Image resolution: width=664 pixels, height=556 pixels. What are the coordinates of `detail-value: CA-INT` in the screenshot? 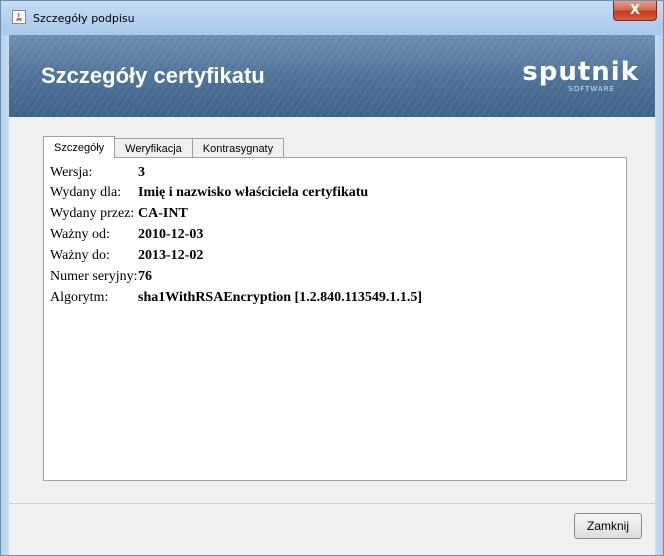 It's located at (163, 213).